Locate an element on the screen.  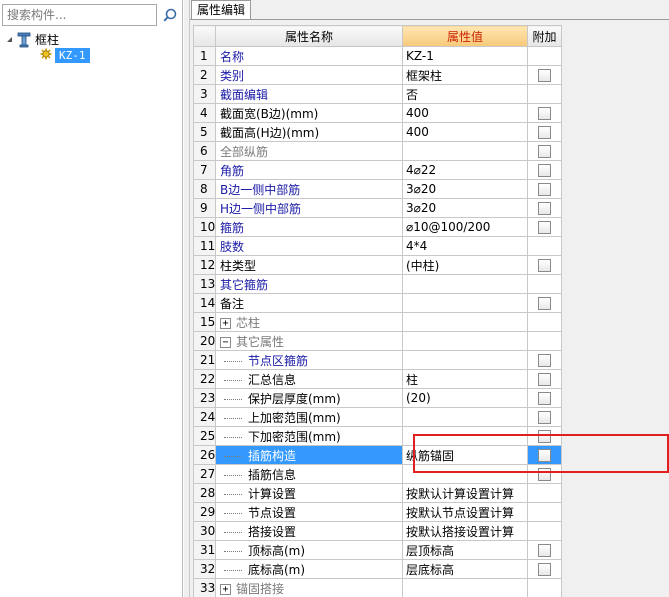
property-value-cell: 按默认计算设置计算 is located at coordinates (465, 493).